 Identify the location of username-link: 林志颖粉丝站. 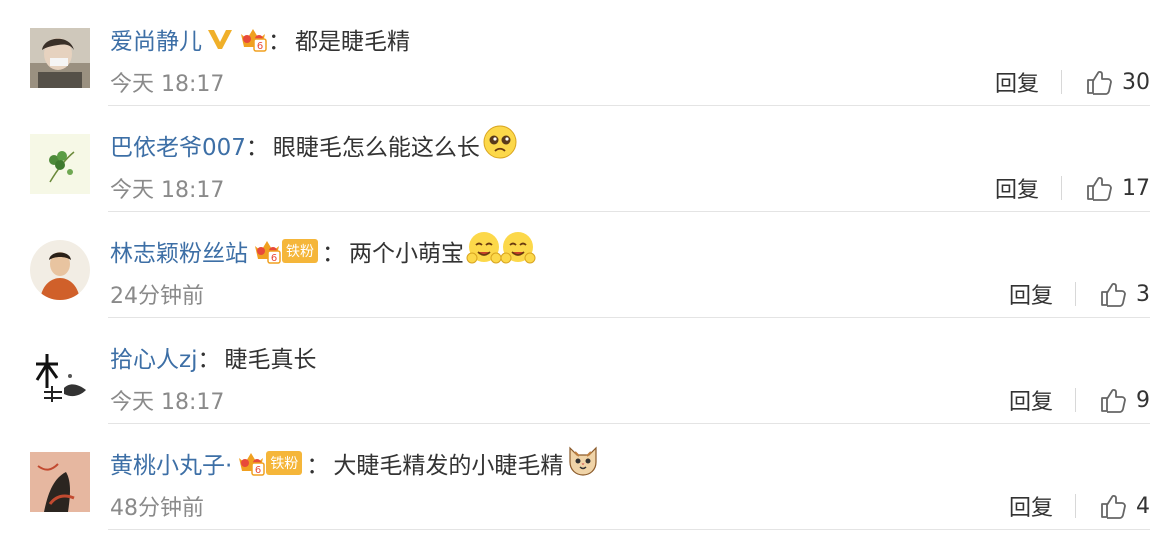
(179, 251).